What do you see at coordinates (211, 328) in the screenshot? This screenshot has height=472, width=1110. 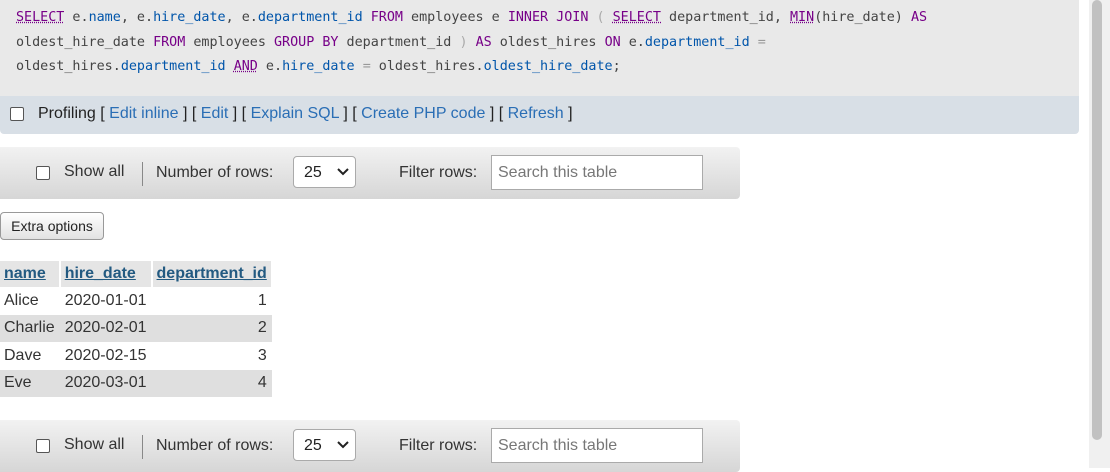 I see `cell-department-id: 2` at bounding box center [211, 328].